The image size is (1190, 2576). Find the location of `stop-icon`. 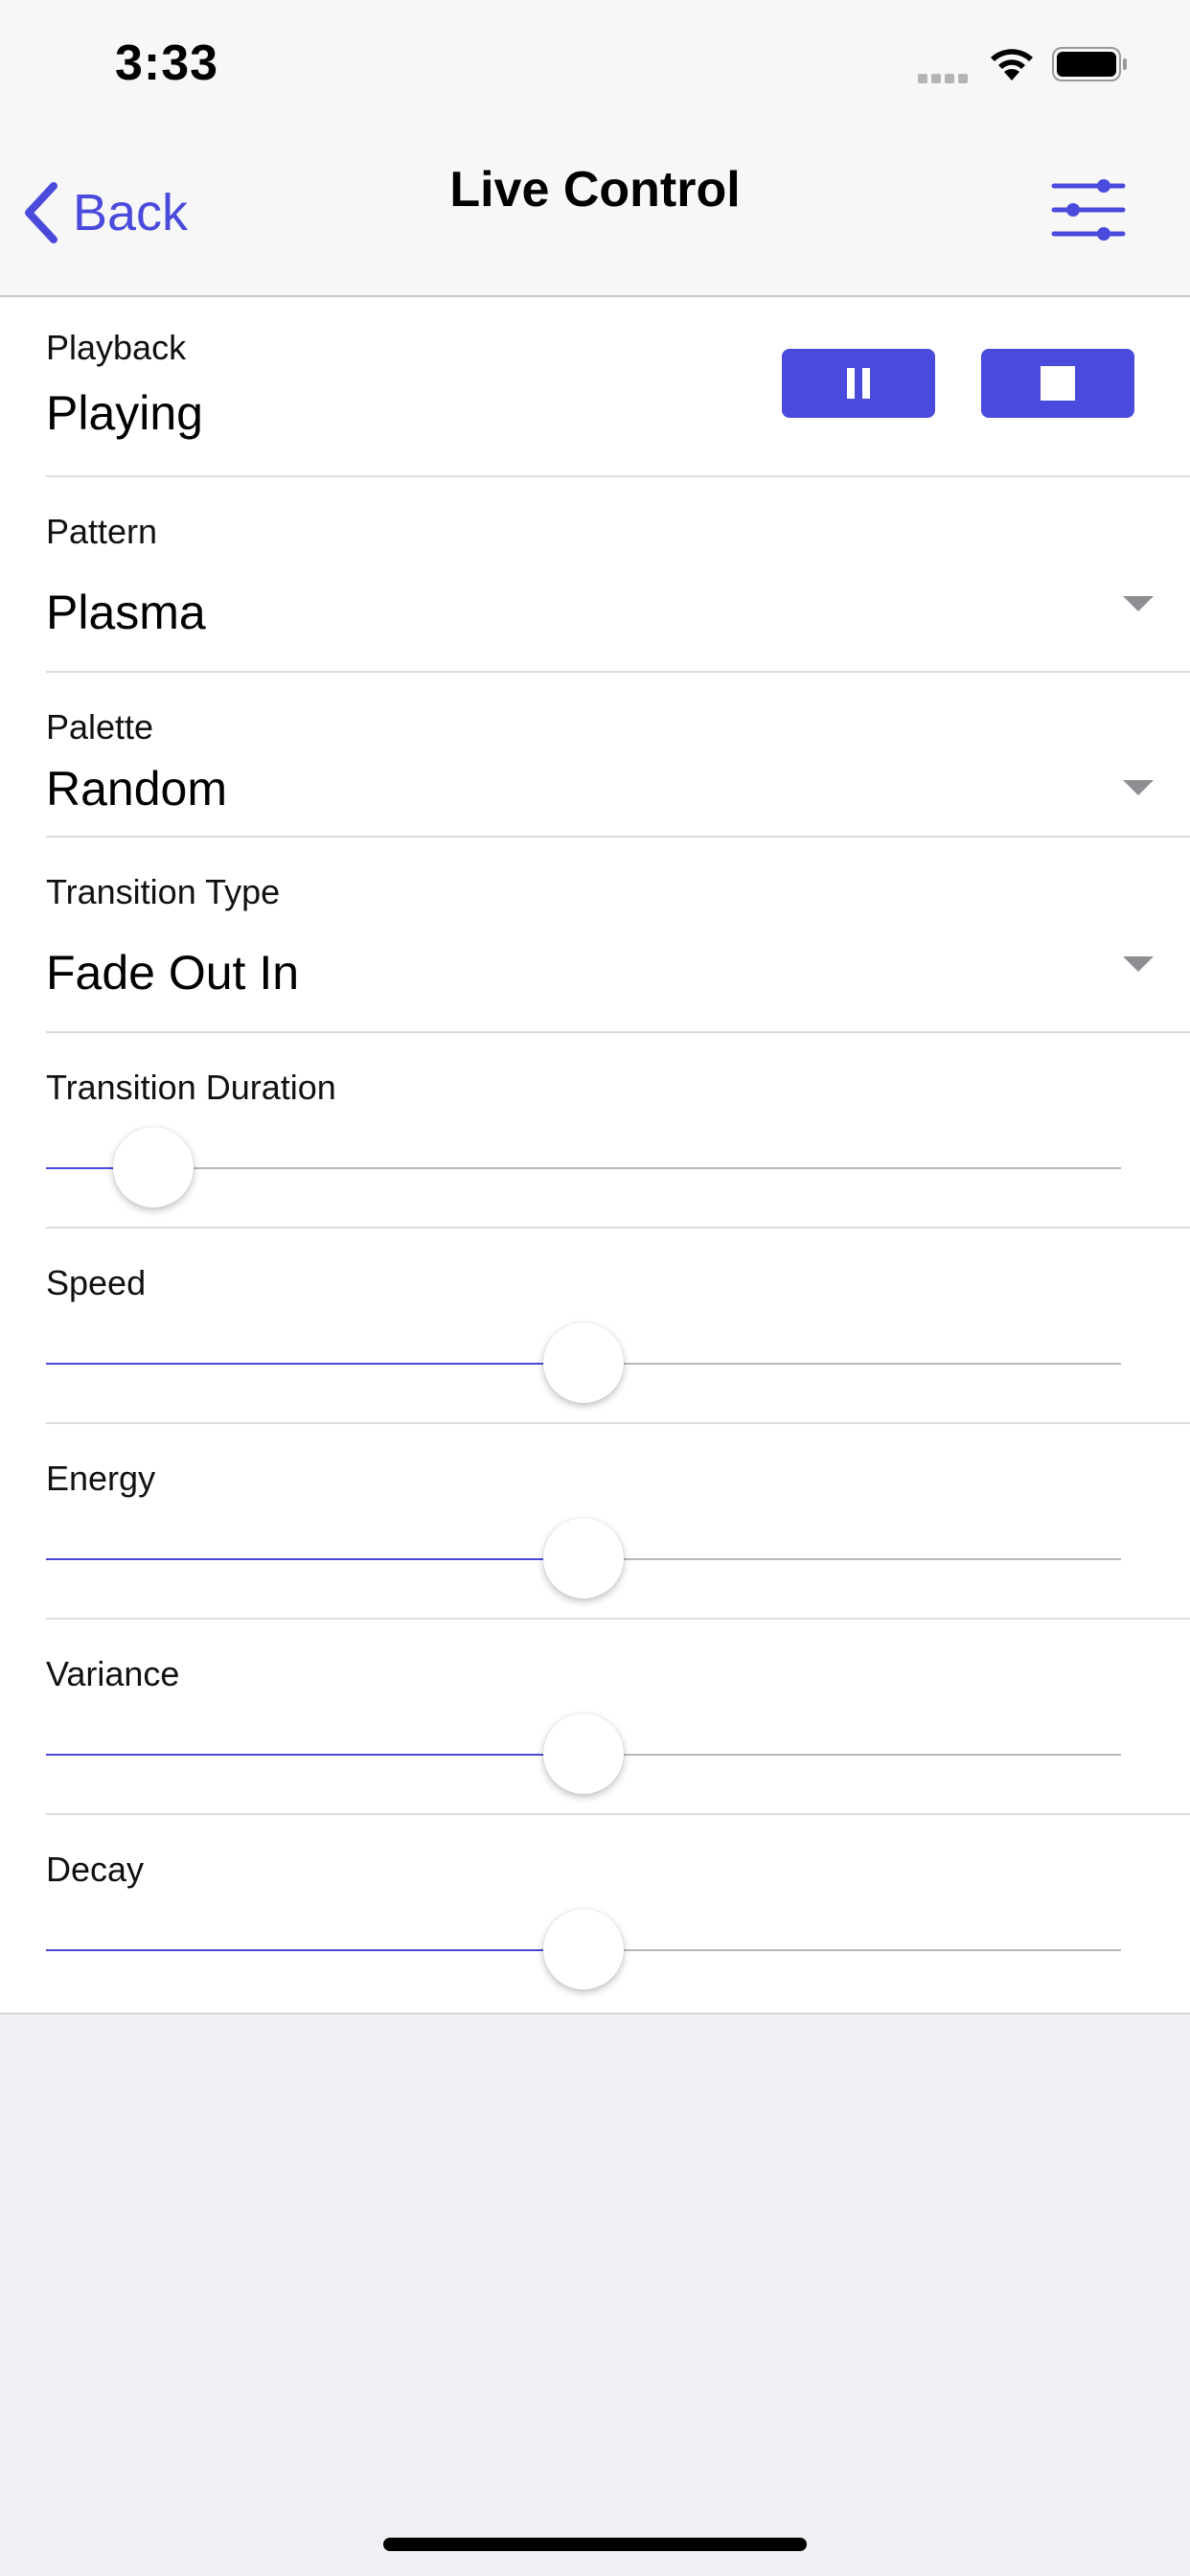

stop-icon is located at coordinates (1058, 383).